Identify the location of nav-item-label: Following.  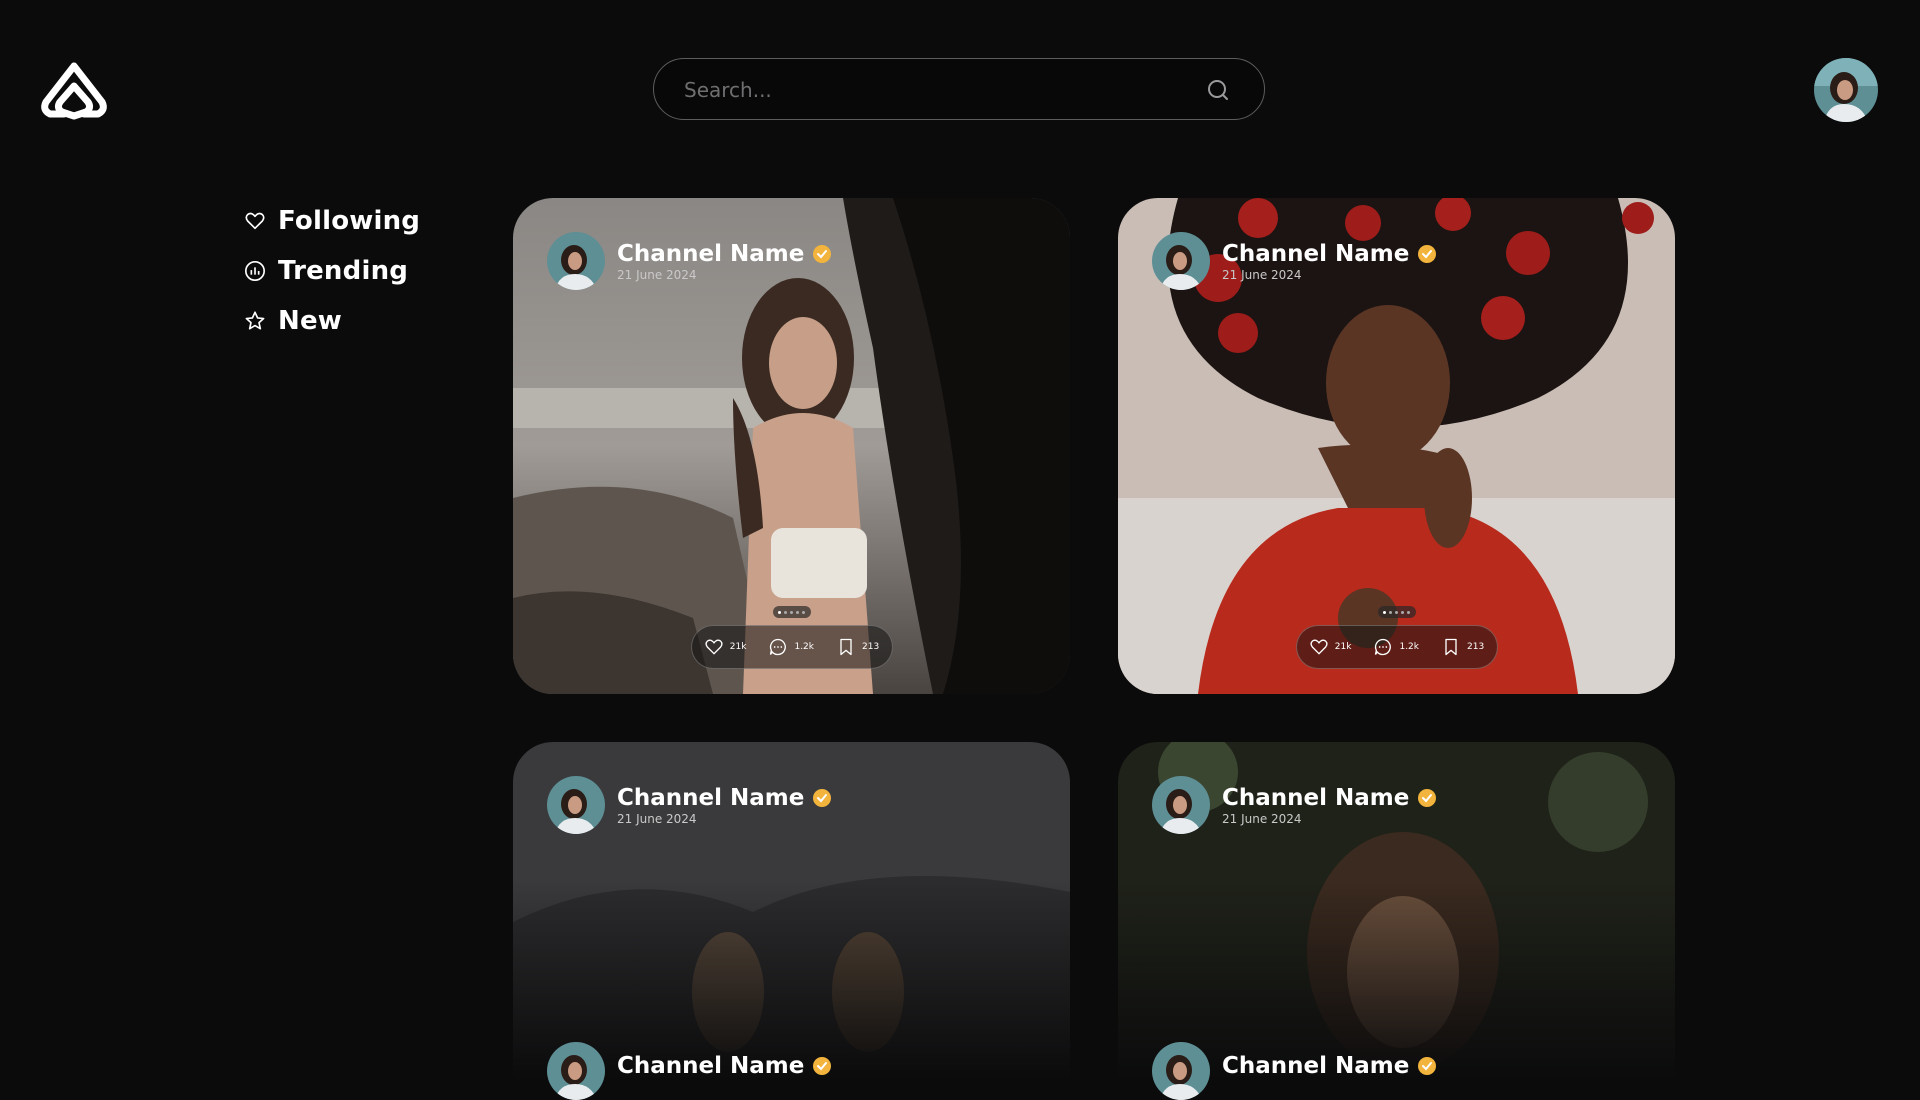
(349, 221).